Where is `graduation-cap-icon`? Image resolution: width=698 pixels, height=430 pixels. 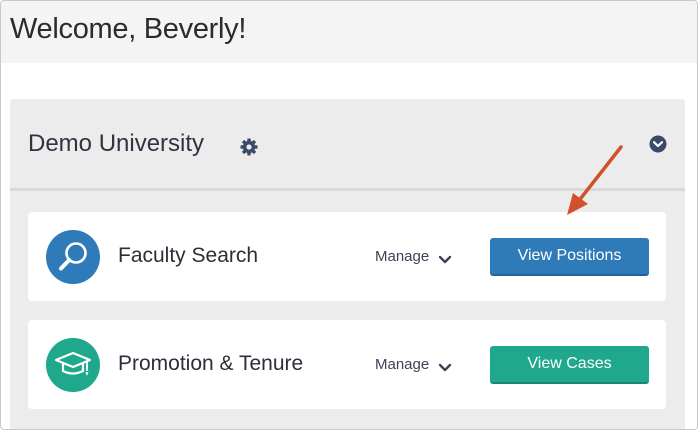
graduation-cap-icon is located at coordinates (73, 365).